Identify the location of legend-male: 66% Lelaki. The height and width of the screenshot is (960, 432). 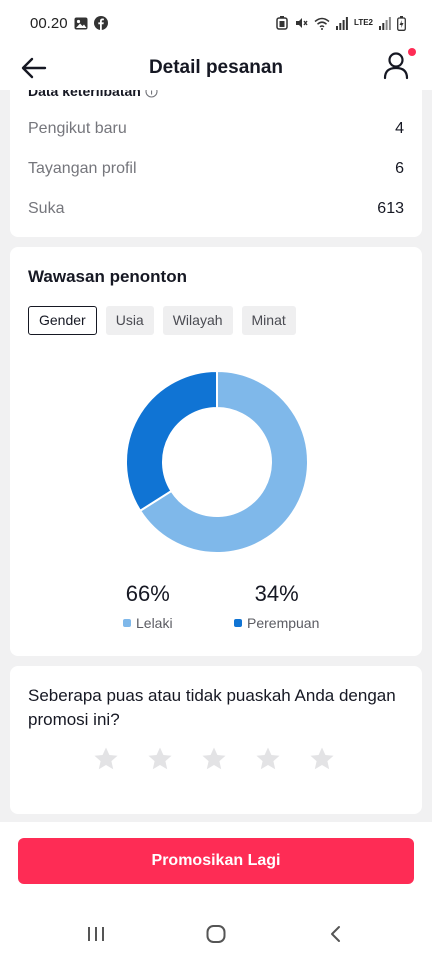
(148, 606).